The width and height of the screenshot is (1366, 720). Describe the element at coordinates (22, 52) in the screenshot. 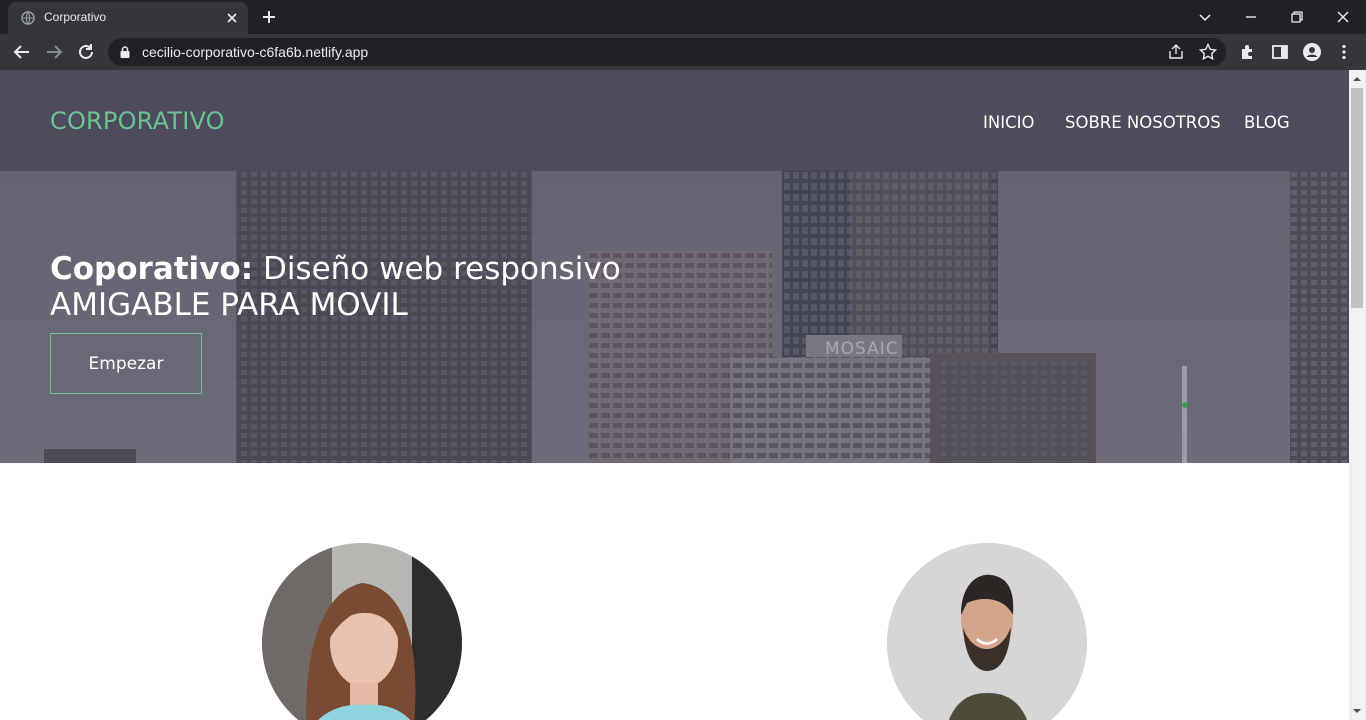

I see `back-icon` at that location.